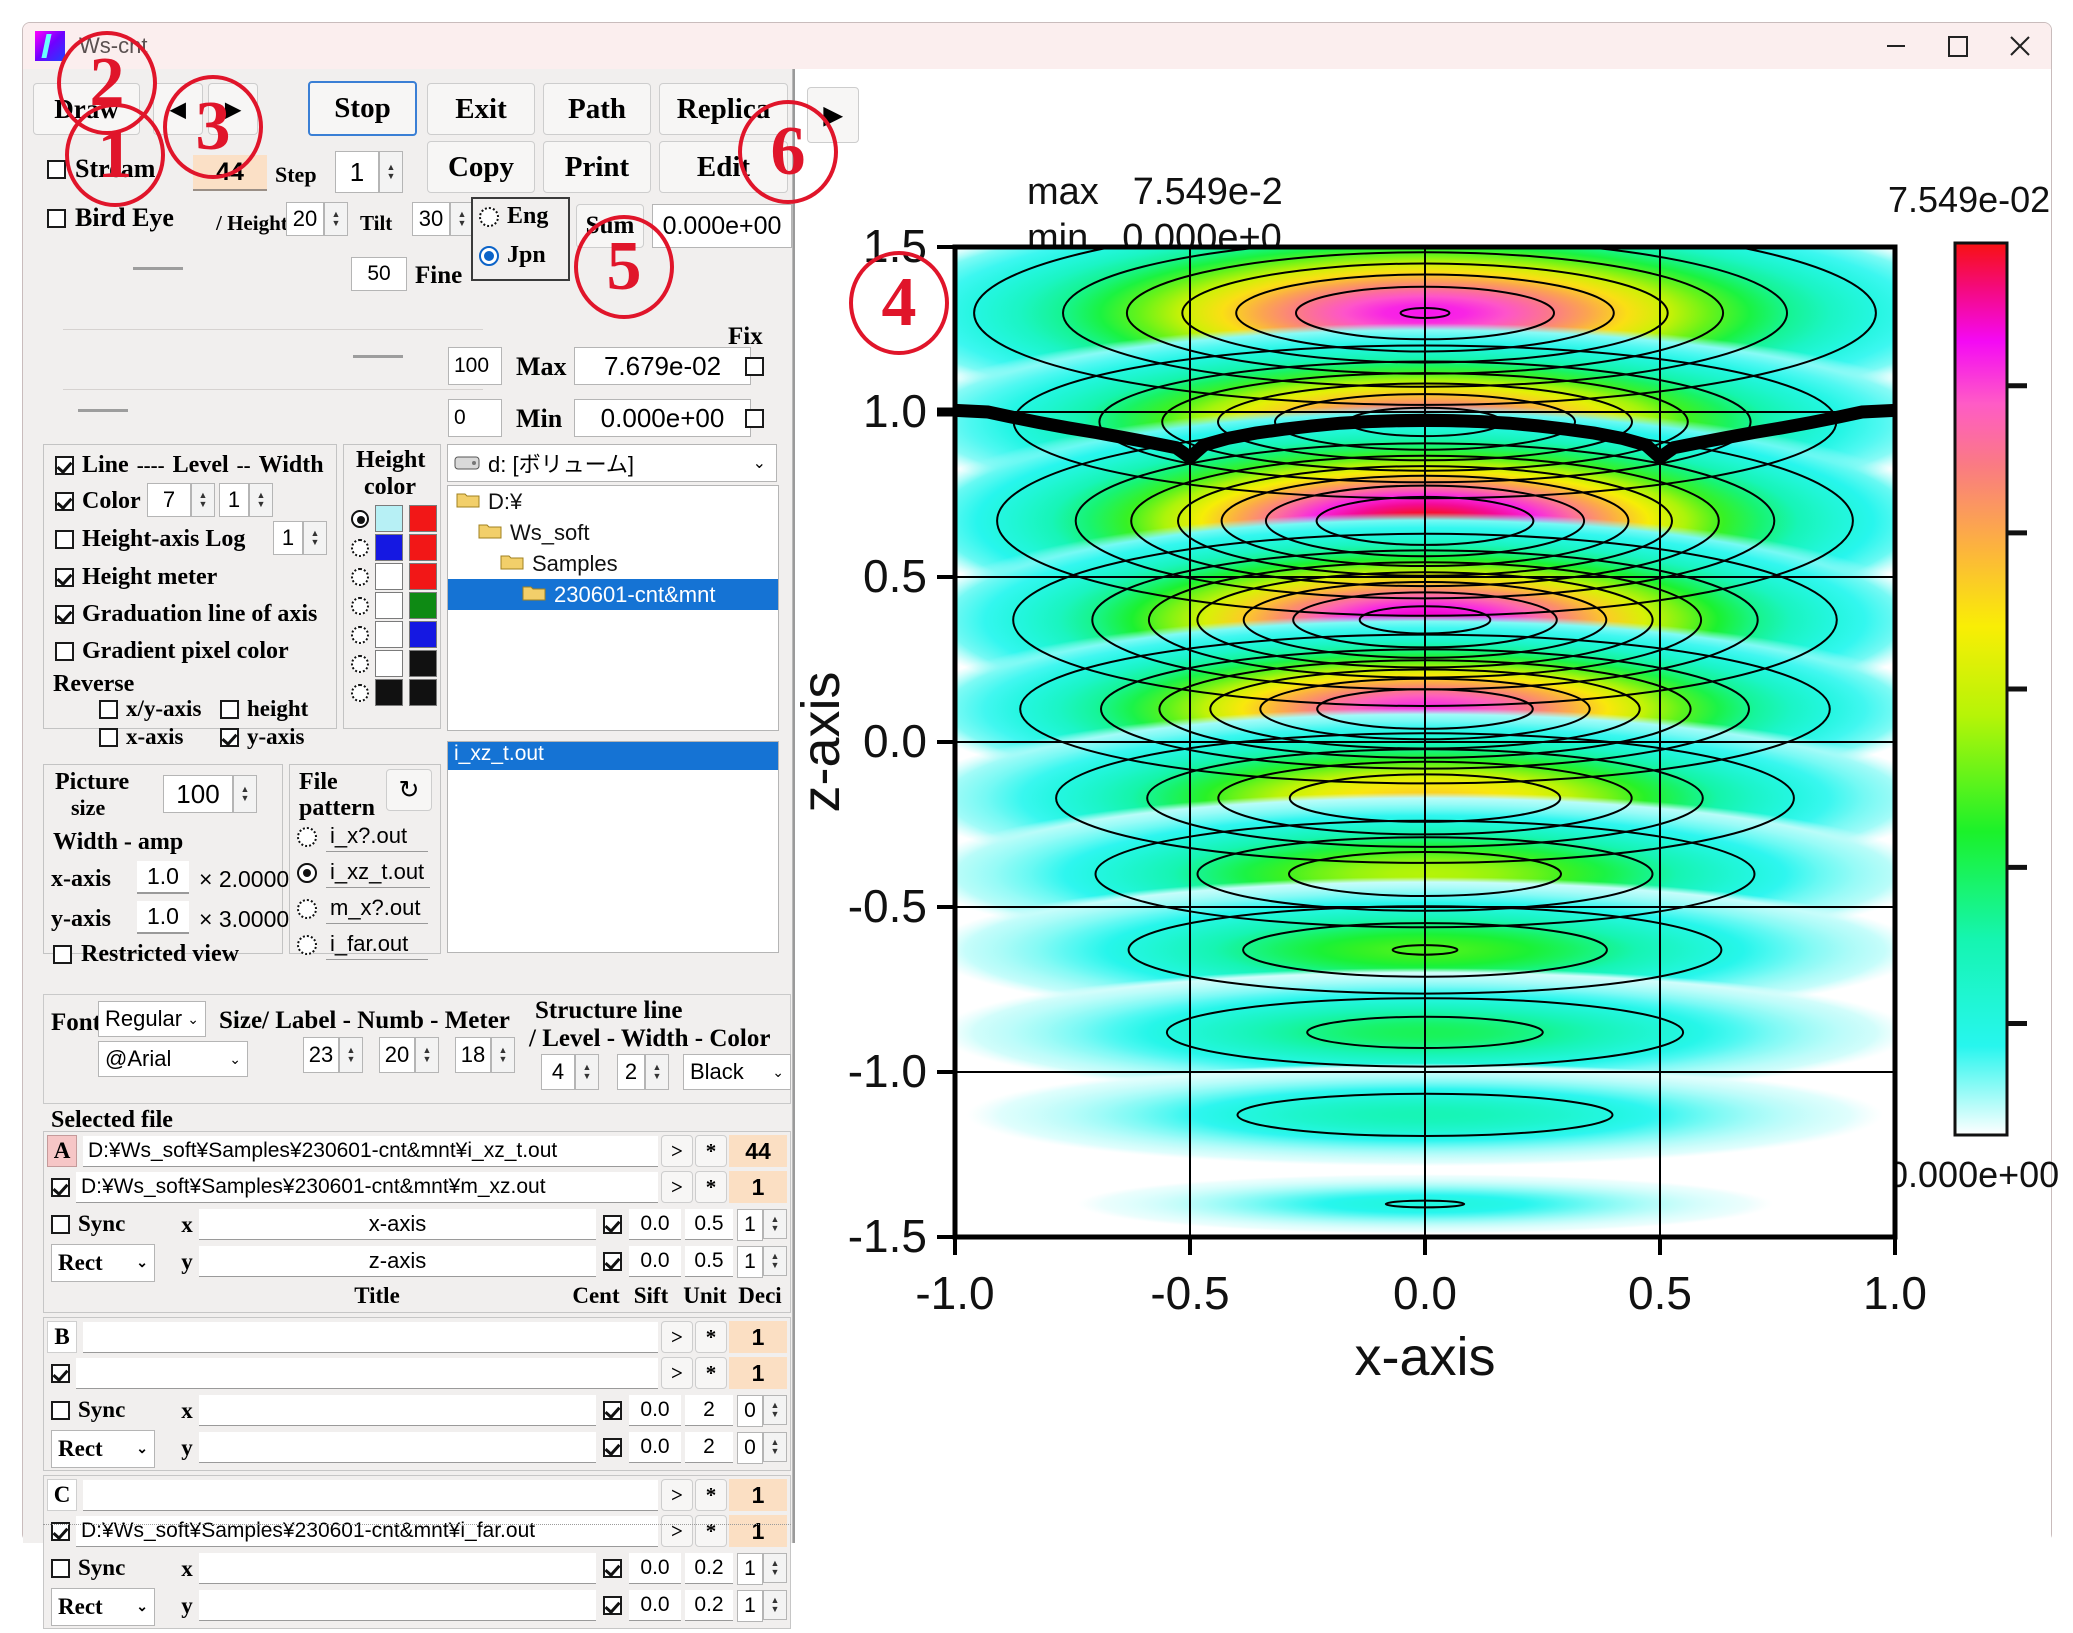 The image size is (2073, 1633). Describe the element at coordinates (613, 756) in the screenshot. I see `file-list-item: i_xz_t.out` at that location.